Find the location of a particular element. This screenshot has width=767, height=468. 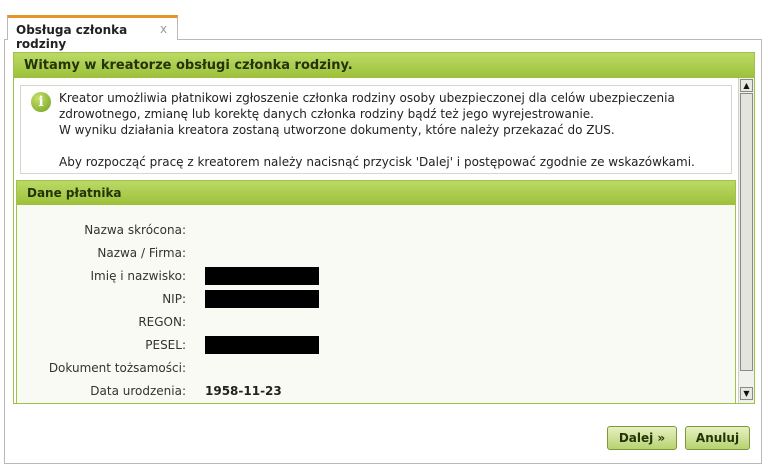

tab-label: Obsługa członka rodziny is located at coordinates (72, 37).